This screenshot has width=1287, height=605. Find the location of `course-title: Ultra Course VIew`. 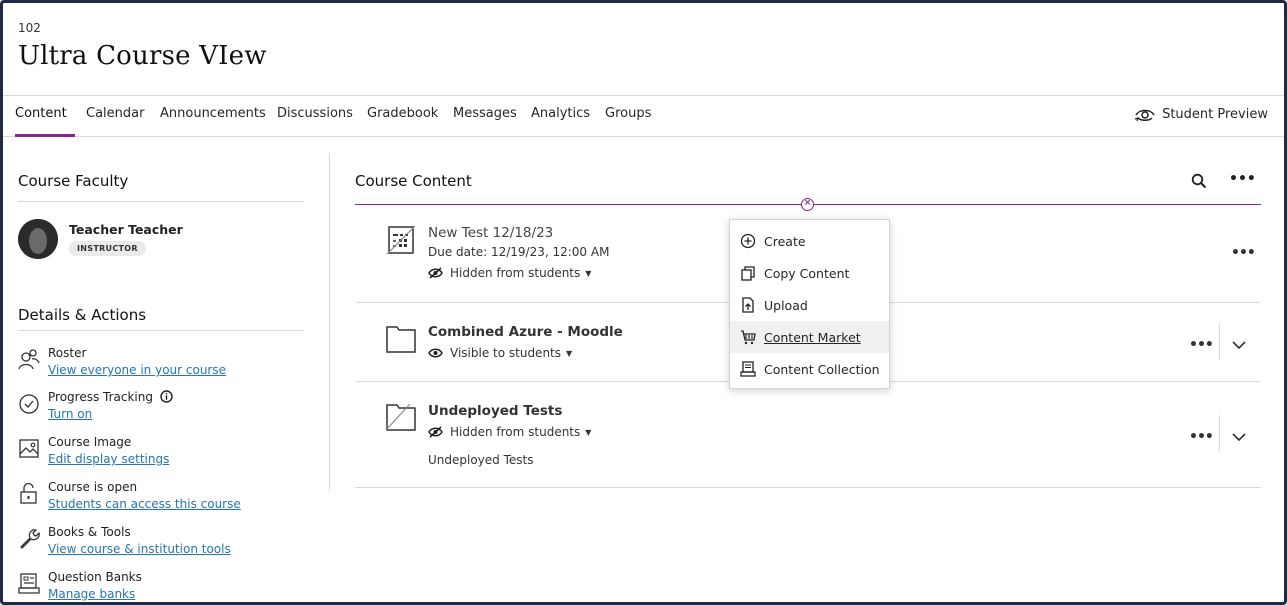

course-title: Ultra Course VIew is located at coordinates (142, 56).